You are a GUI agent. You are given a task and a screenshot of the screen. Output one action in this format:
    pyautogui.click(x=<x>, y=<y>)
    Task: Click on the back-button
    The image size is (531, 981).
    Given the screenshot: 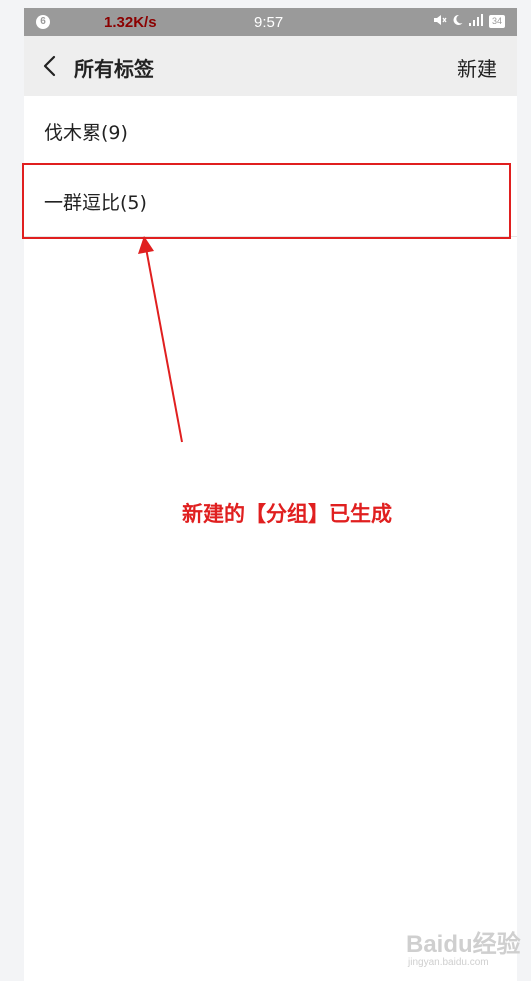 What is the action you would take?
    pyautogui.click(x=51, y=66)
    